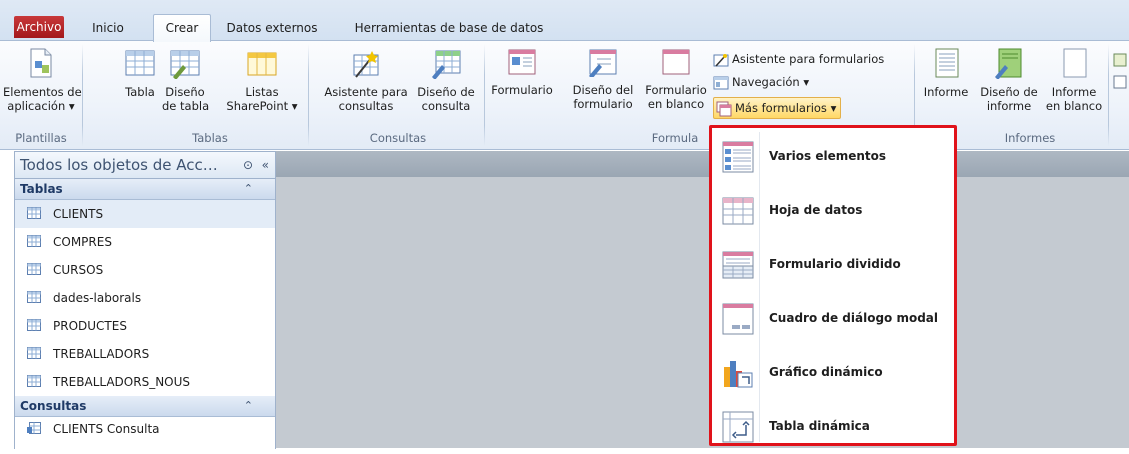  Describe the element at coordinates (78, 270) in the screenshot. I see `nav-item-label: CURSOS` at that location.